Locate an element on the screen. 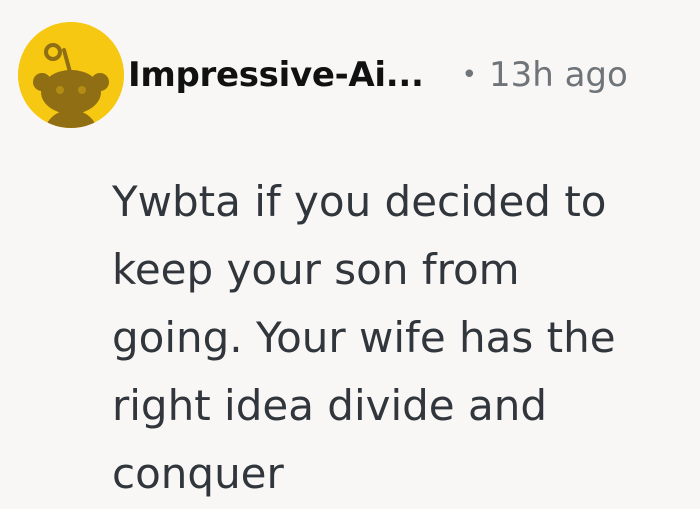 The width and height of the screenshot is (700, 509). comment-body-line: keep your son from is located at coordinates (316, 269).